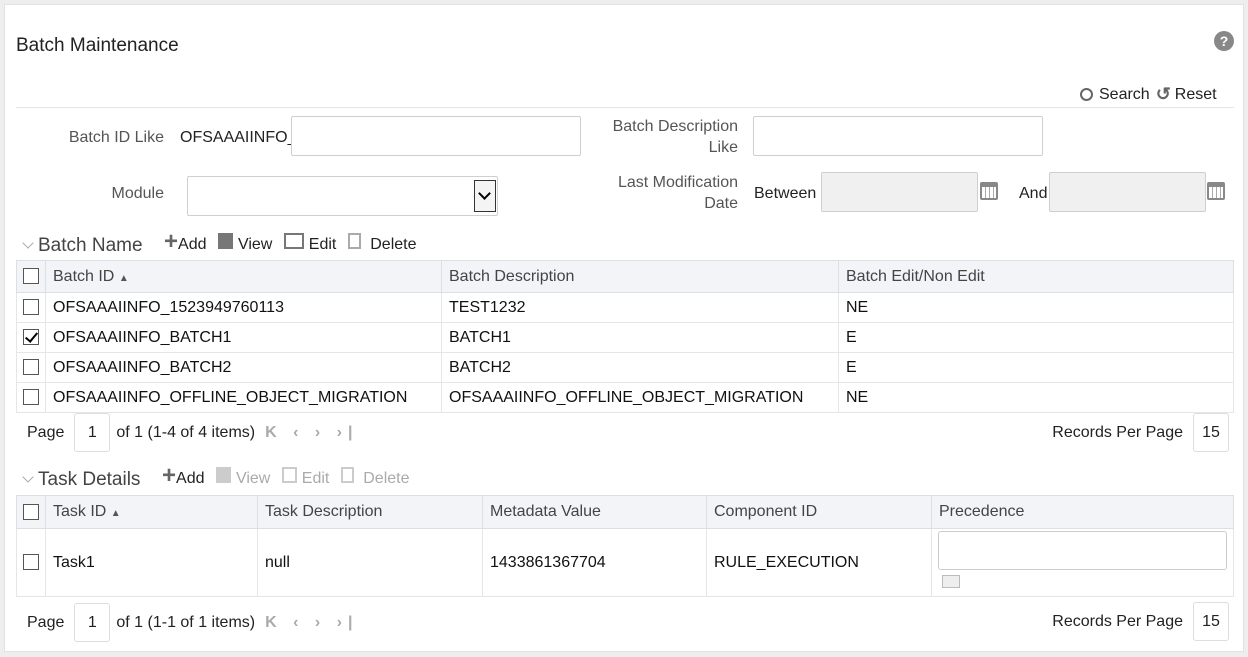 Image resolution: width=1248 pixels, height=657 pixels. What do you see at coordinates (819, 562) in the screenshot?
I see `component-id-cell: RULE_EXECUTION` at bounding box center [819, 562].